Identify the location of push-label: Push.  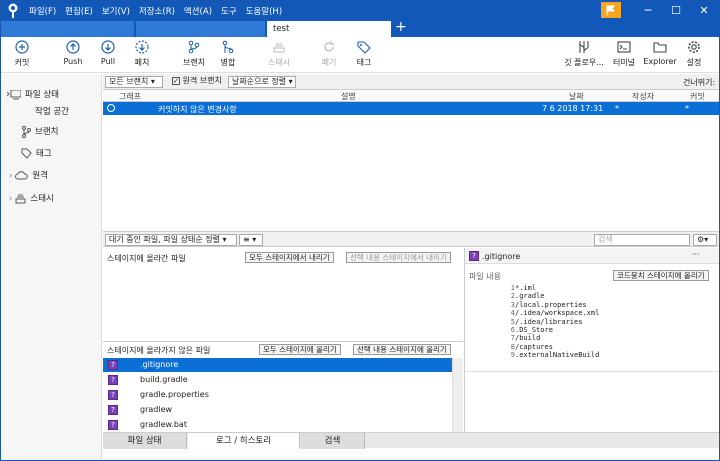
(73, 61).